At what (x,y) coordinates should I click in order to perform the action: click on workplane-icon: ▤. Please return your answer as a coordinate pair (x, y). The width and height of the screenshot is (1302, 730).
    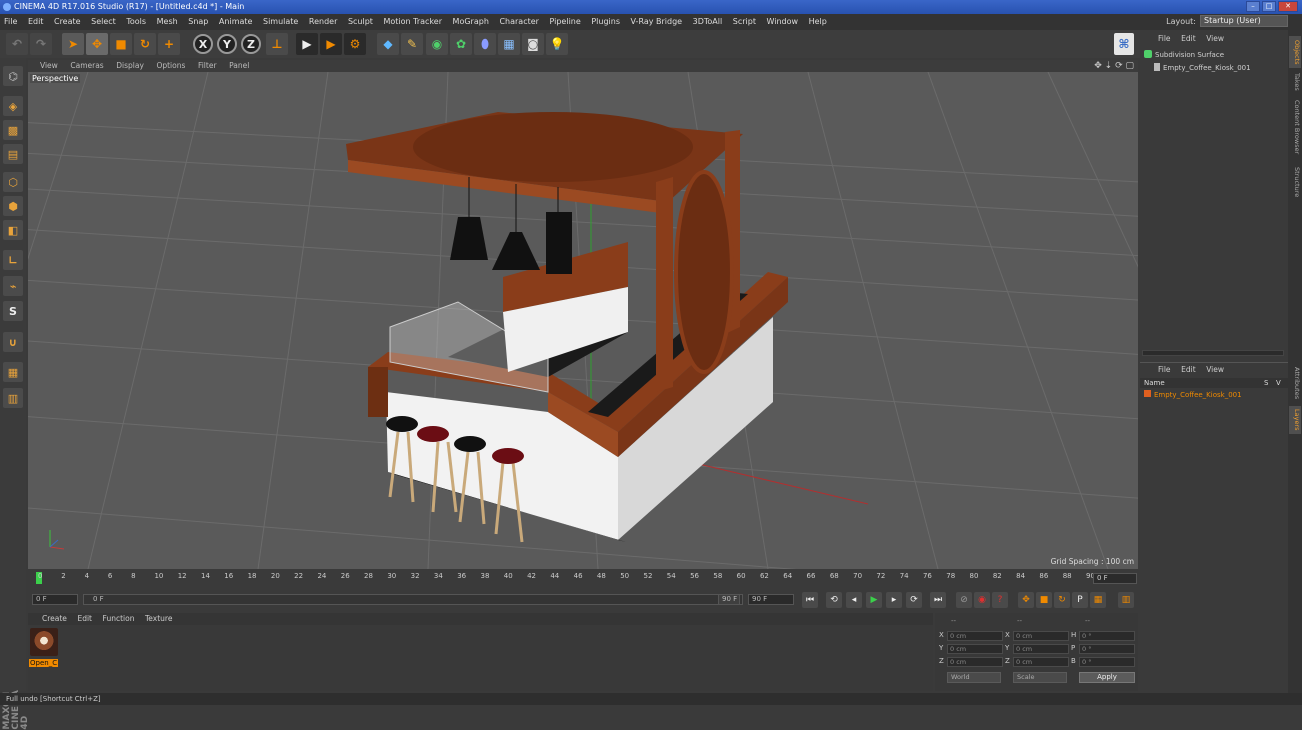
    Looking at the image, I should click on (13, 154).